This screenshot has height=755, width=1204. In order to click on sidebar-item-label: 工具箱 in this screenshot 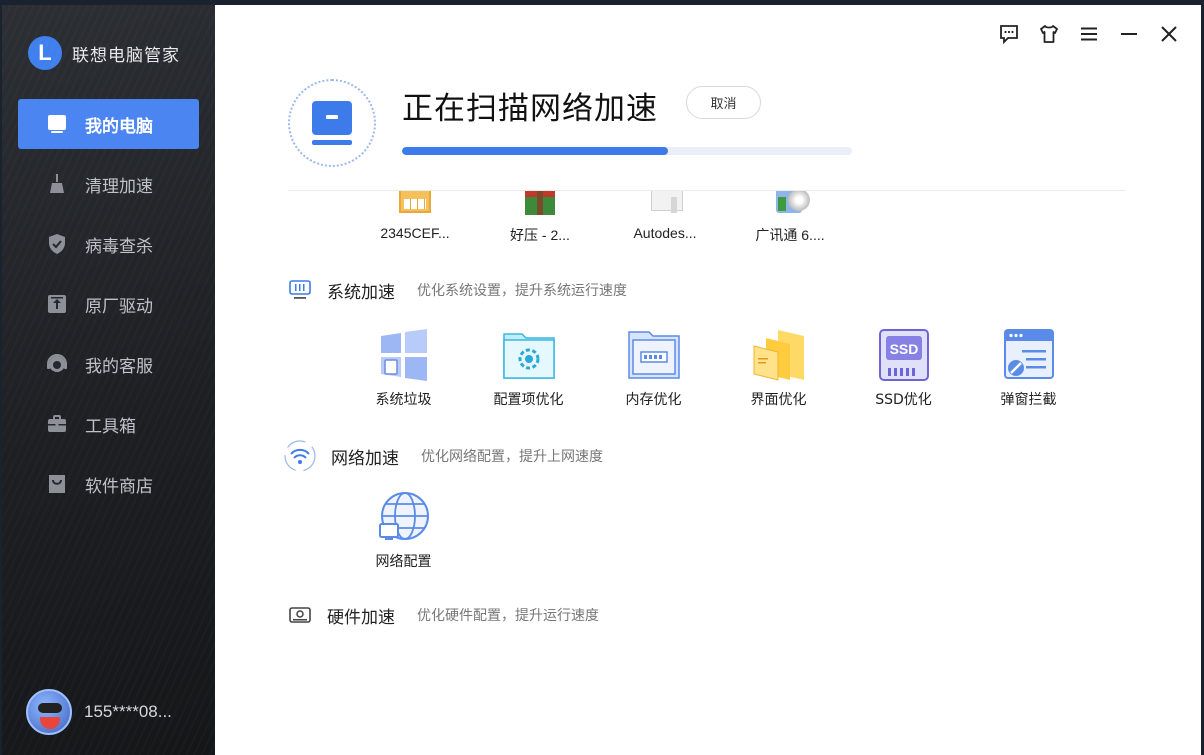, I will do `click(110, 426)`.